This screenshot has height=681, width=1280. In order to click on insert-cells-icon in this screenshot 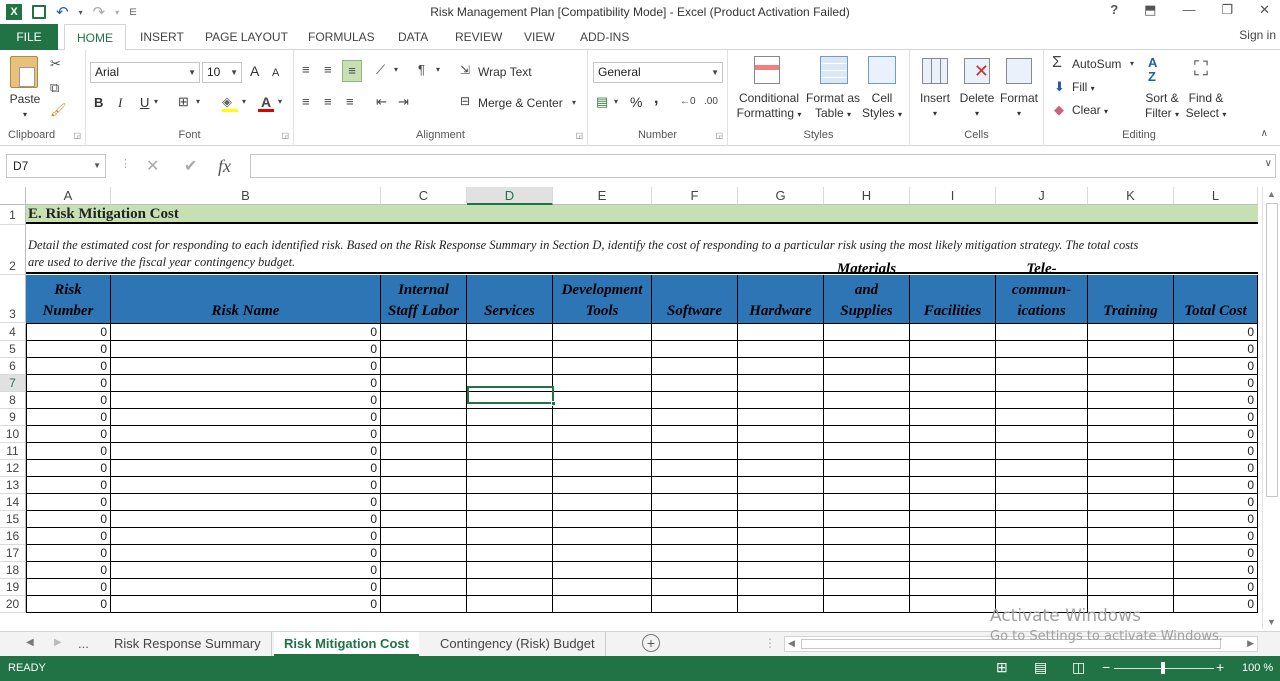, I will do `click(935, 71)`.